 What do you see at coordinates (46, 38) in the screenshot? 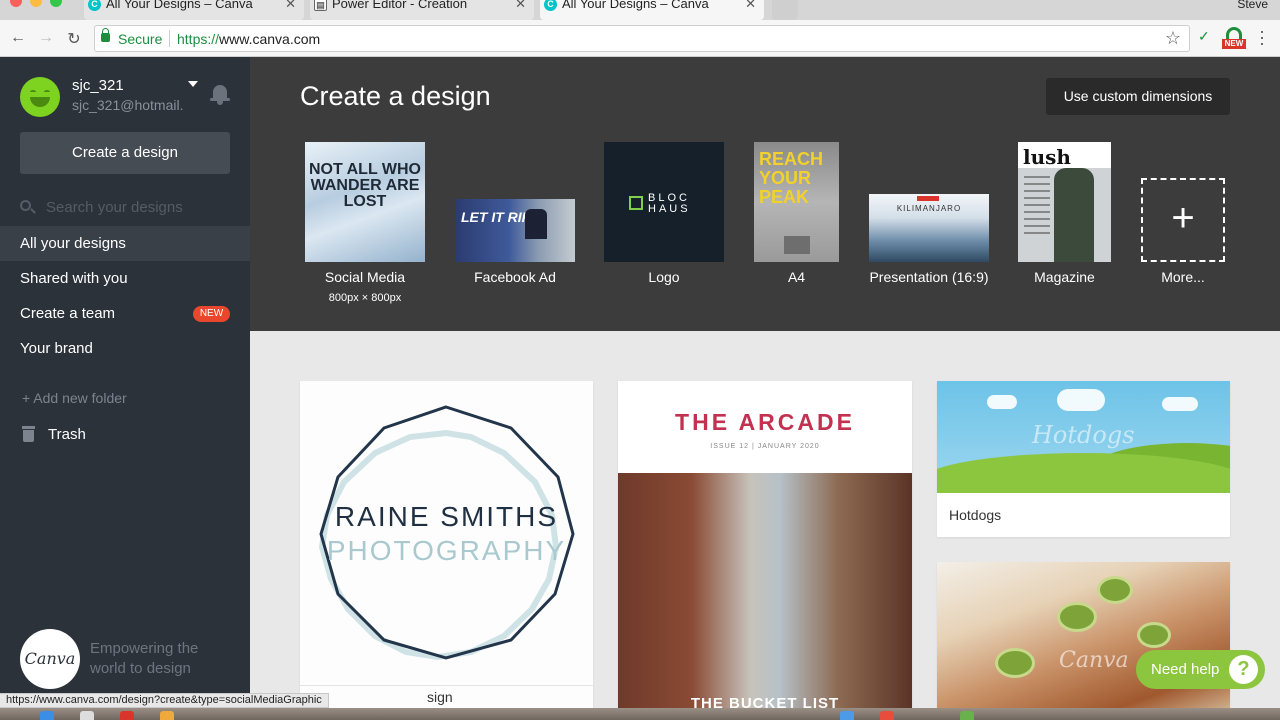
I see `forward-arrow-icon: →` at bounding box center [46, 38].